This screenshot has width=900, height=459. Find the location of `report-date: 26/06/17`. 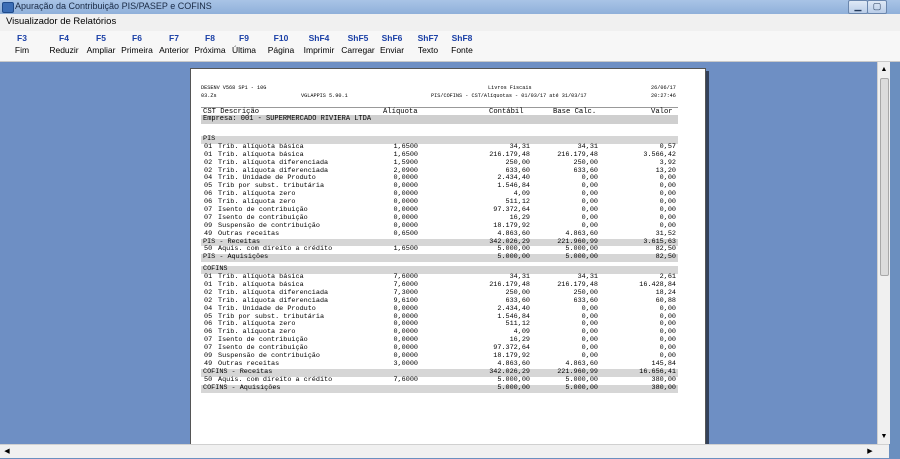

report-date: 26/06/17 is located at coordinates (663, 88).